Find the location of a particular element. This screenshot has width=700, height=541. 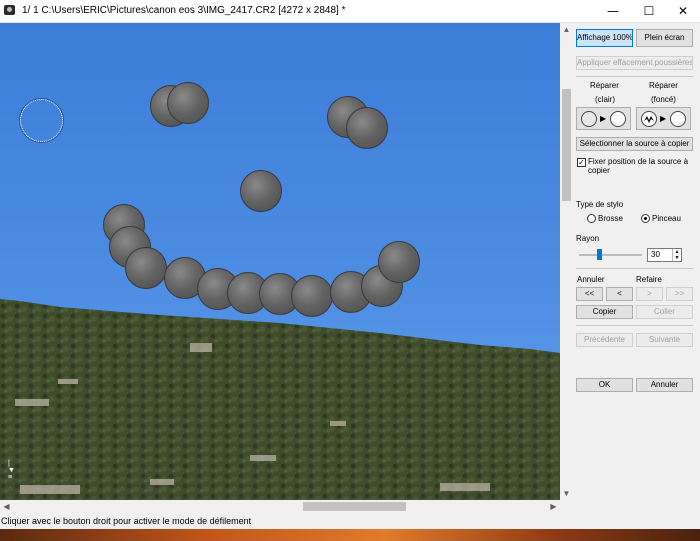

pencil-radio is located at coordinates (645, 218).